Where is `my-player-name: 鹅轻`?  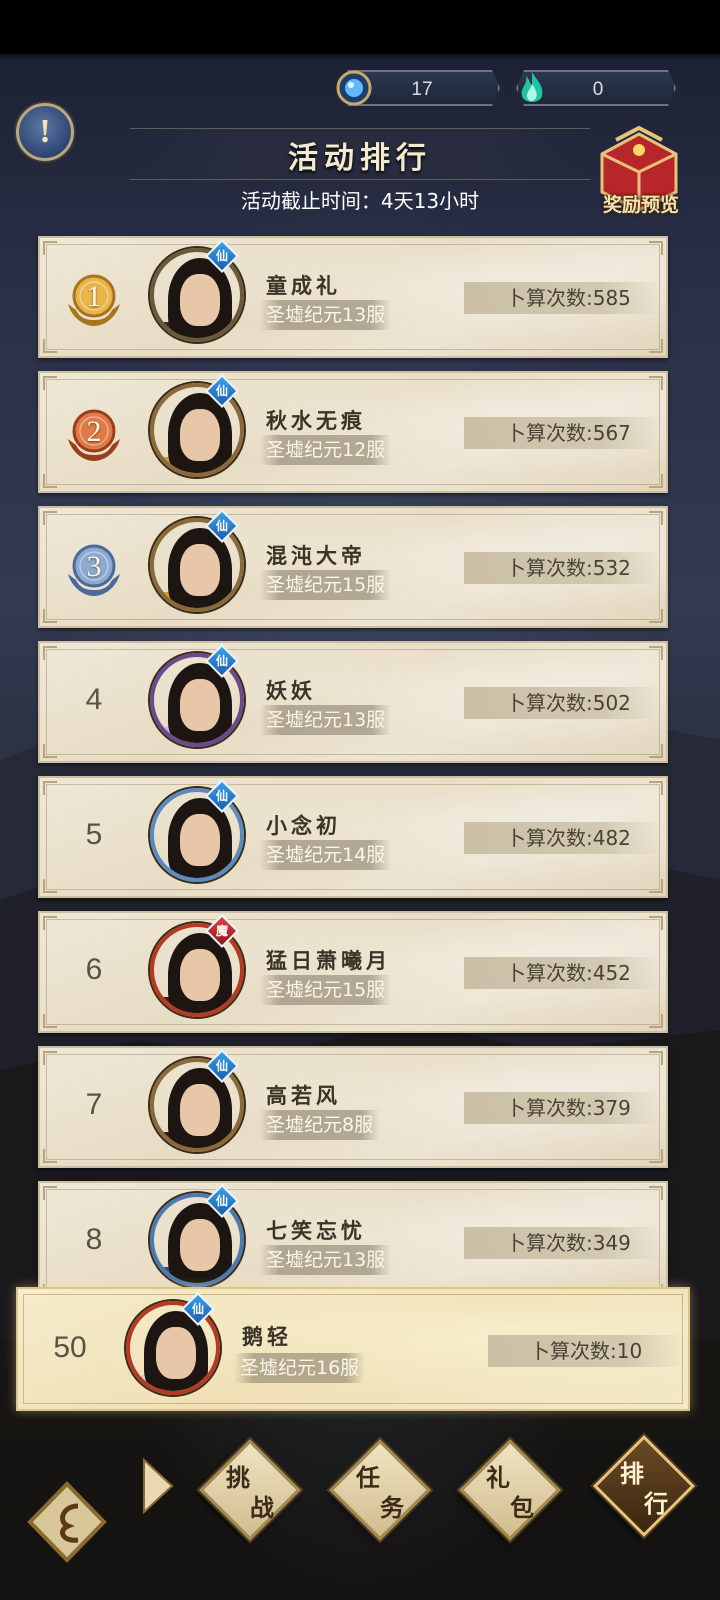
my-player-name: 鹅轻 is located at coordinates (267, 1336).